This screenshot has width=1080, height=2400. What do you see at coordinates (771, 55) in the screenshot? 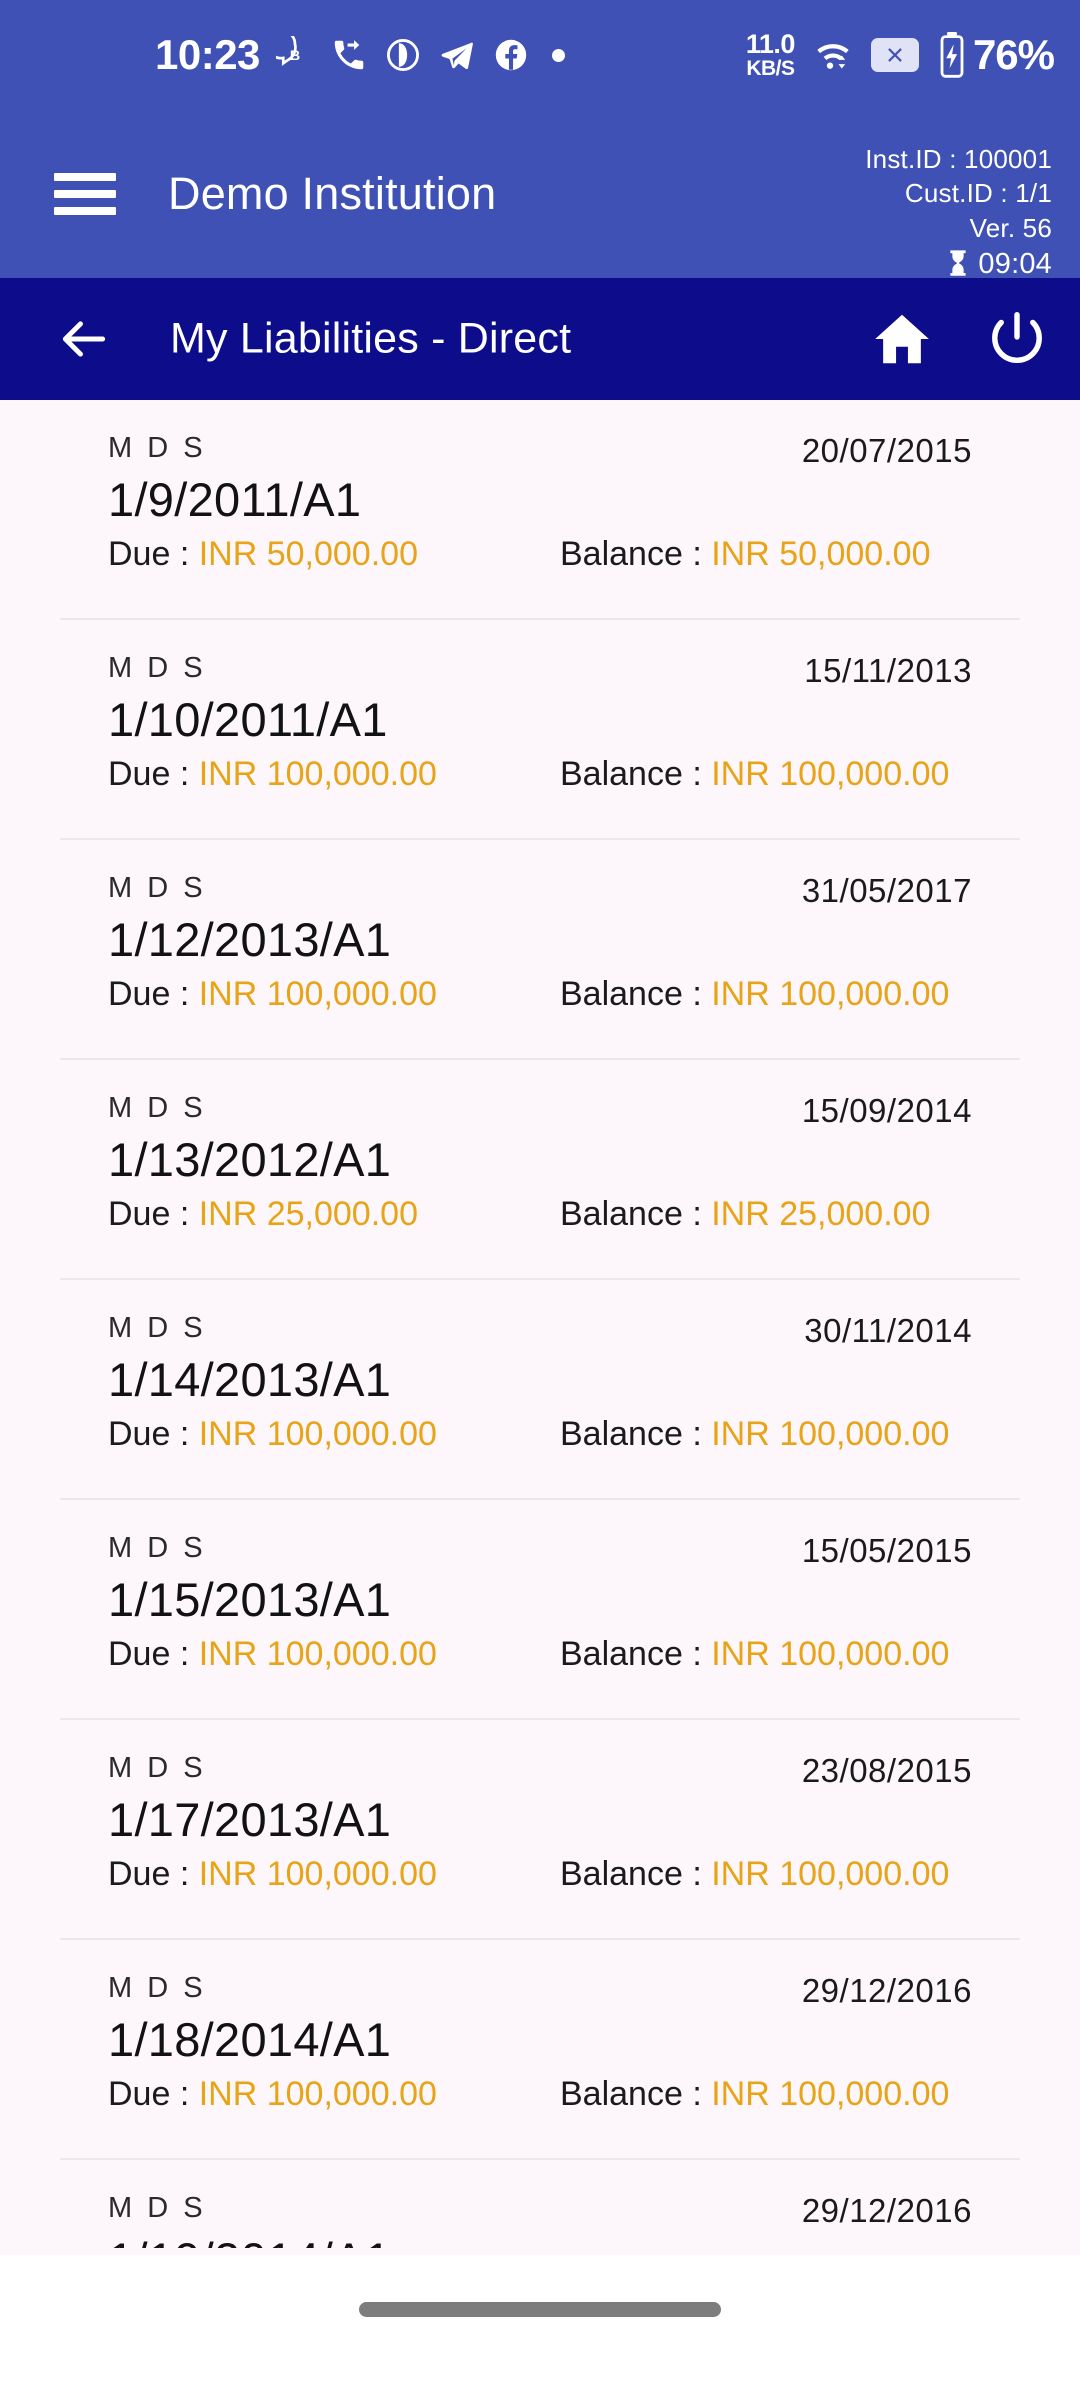
I see `network-speed: 11.0 KB/S` at bounding box center [771, 55].